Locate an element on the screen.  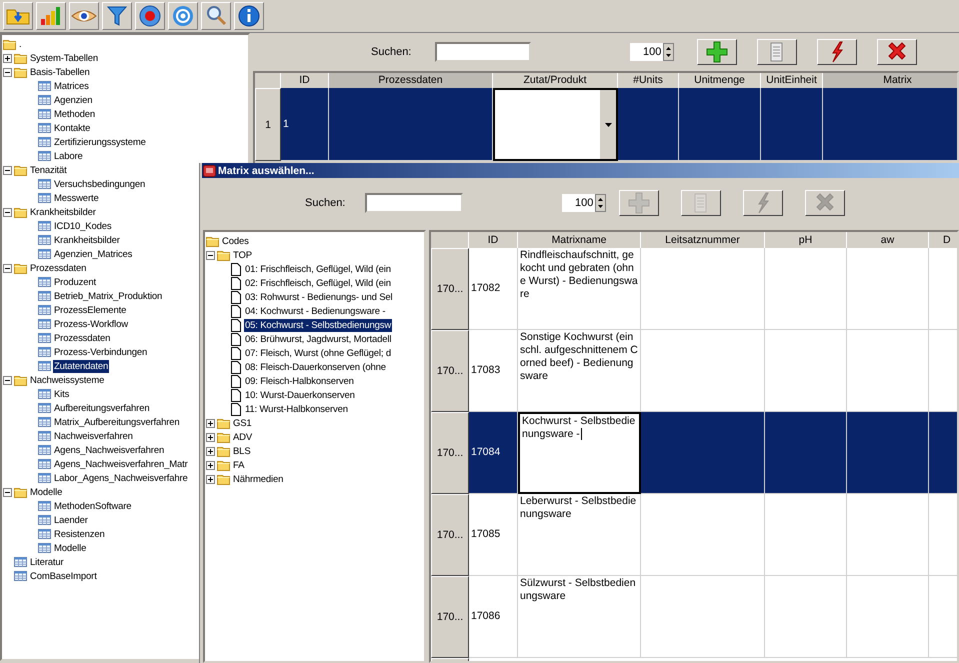
tree-item: Zertifizierungssysteme is located at coordinates (100, 142).